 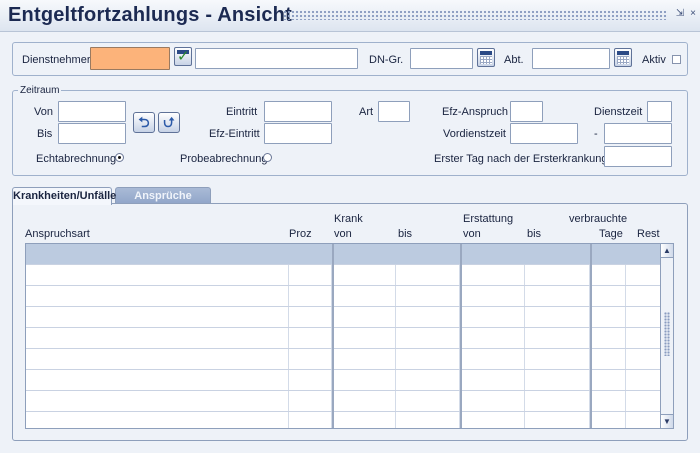 I want to click on echtabrechnung-radio, so click(x=119, y=157).